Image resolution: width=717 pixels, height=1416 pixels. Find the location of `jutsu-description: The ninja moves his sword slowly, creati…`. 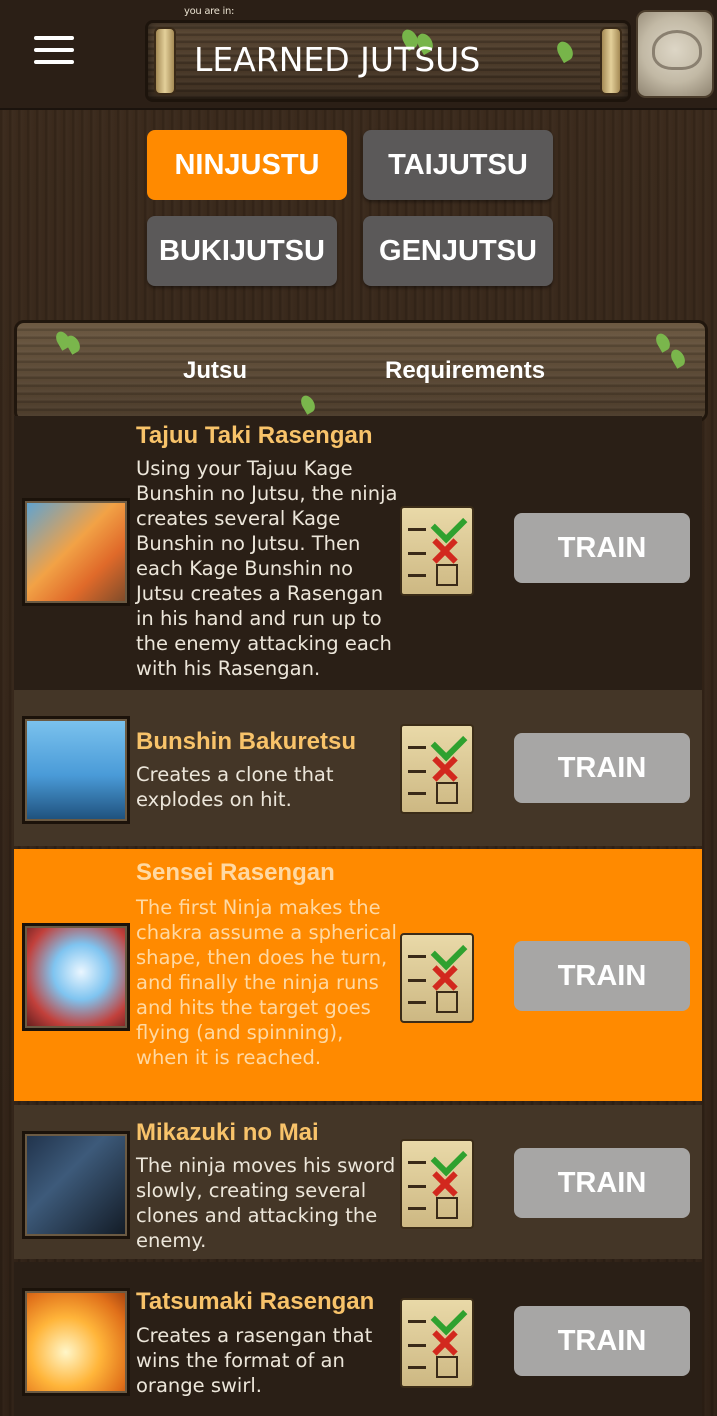

jutsu-description: The ninja moves his sword slowly, creati… is located at coordinates (266, 1203).